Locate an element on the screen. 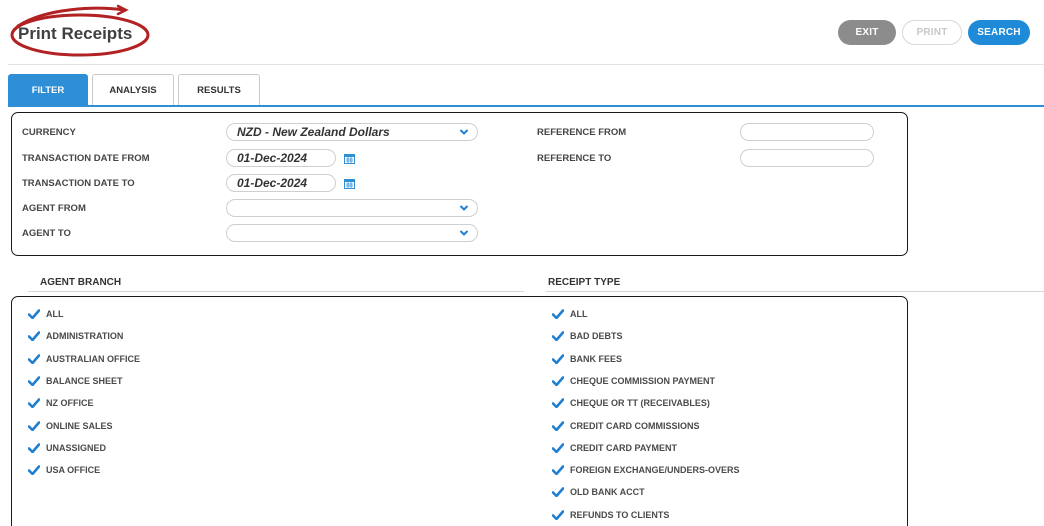 The height and width of the screenshot is (526, 1044). agent-branch-checkbox: UNASSIGNED is located at coordinates (67, 448).